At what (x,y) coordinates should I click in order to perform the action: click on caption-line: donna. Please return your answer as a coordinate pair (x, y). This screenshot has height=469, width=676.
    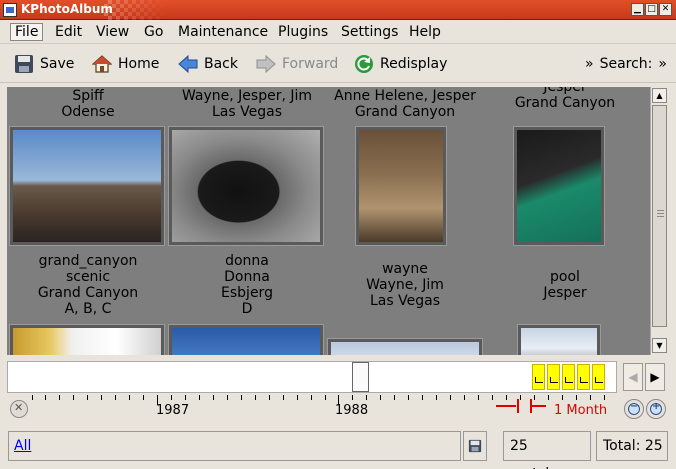
    Looking at the image, I should click on (247, 261).